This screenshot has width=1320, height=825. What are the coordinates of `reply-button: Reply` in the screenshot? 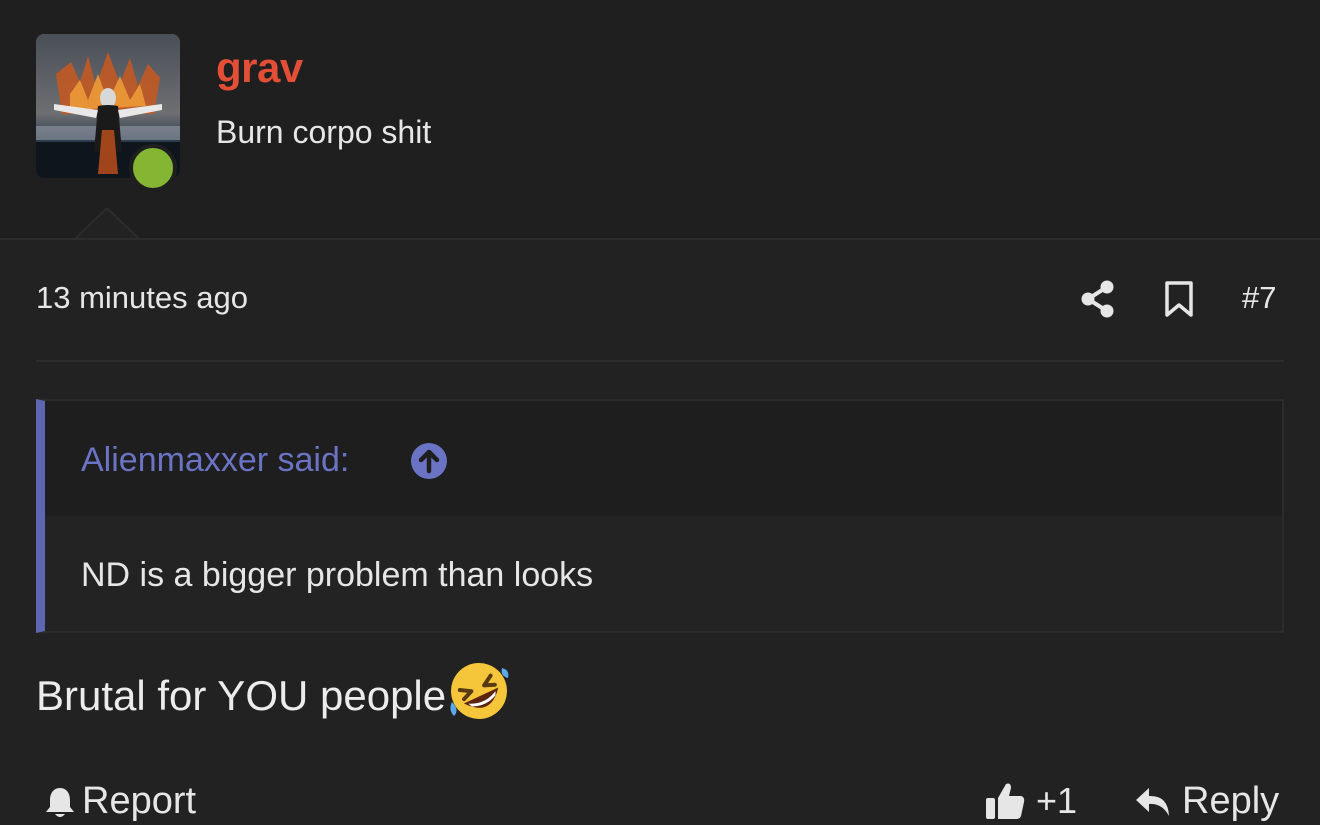 It's located at (1206, 801).